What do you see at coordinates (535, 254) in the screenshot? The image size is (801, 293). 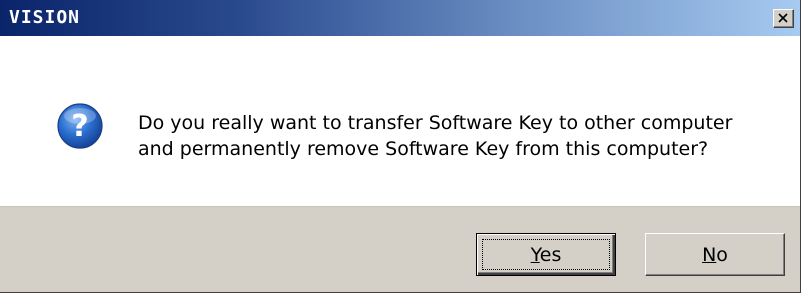 I see `yes-mnemonic: Y` at bounding box center [535, 254].